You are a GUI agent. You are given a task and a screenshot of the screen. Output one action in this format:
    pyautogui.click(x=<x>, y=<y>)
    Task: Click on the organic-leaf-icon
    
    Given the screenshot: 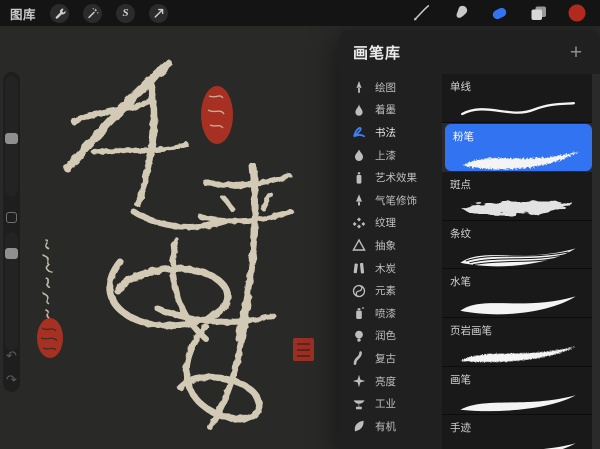 What is the action you would take?
    pyautogui.click(x=359, y=426)
    